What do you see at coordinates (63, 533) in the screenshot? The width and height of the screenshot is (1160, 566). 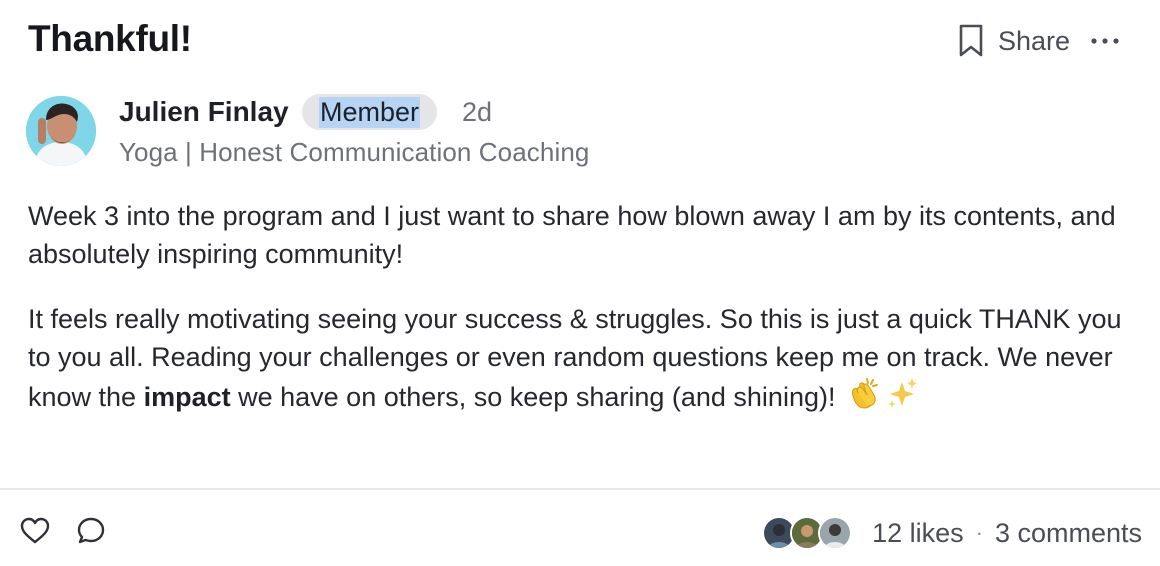 I see `reaction-actions` at bounding box center [63, 533].